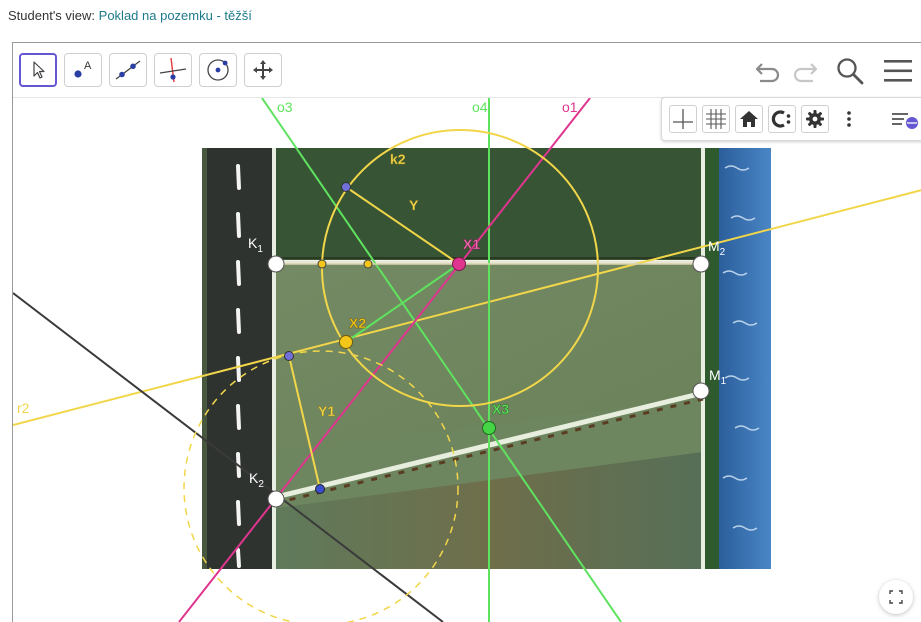  I want to click on undo-icon, so click(767, 73).